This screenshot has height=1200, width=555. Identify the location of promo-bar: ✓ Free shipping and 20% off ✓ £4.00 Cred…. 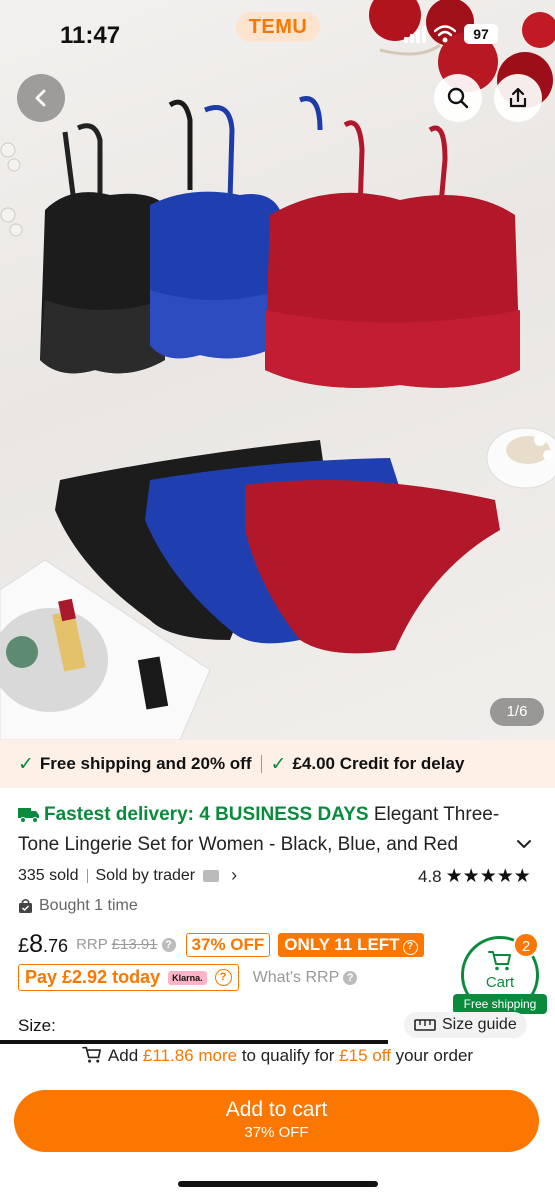
(277, 764).